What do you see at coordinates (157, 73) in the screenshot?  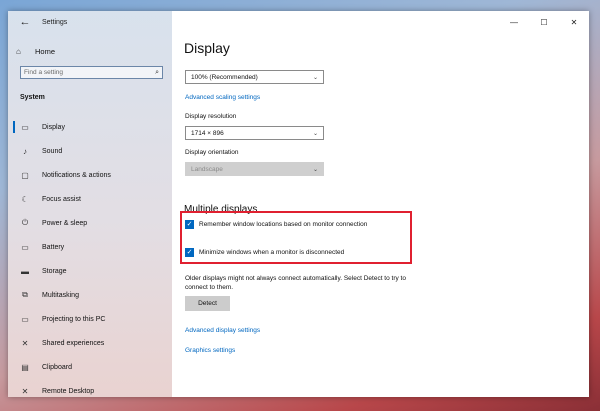 I see `search-icon: ⌕` at bounding box center [157, 73].